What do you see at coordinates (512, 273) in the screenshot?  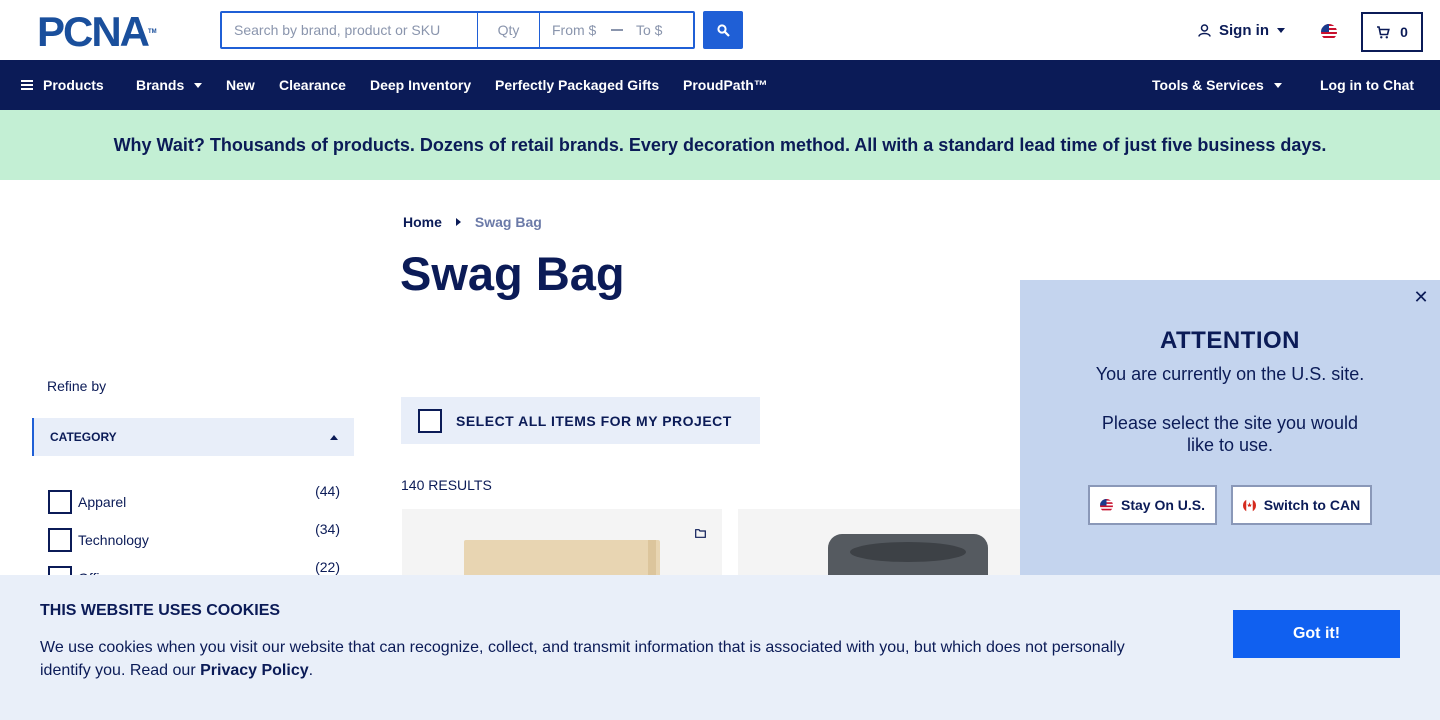 I see `page-title: Swag Bag` at bounding box center [512, 273].